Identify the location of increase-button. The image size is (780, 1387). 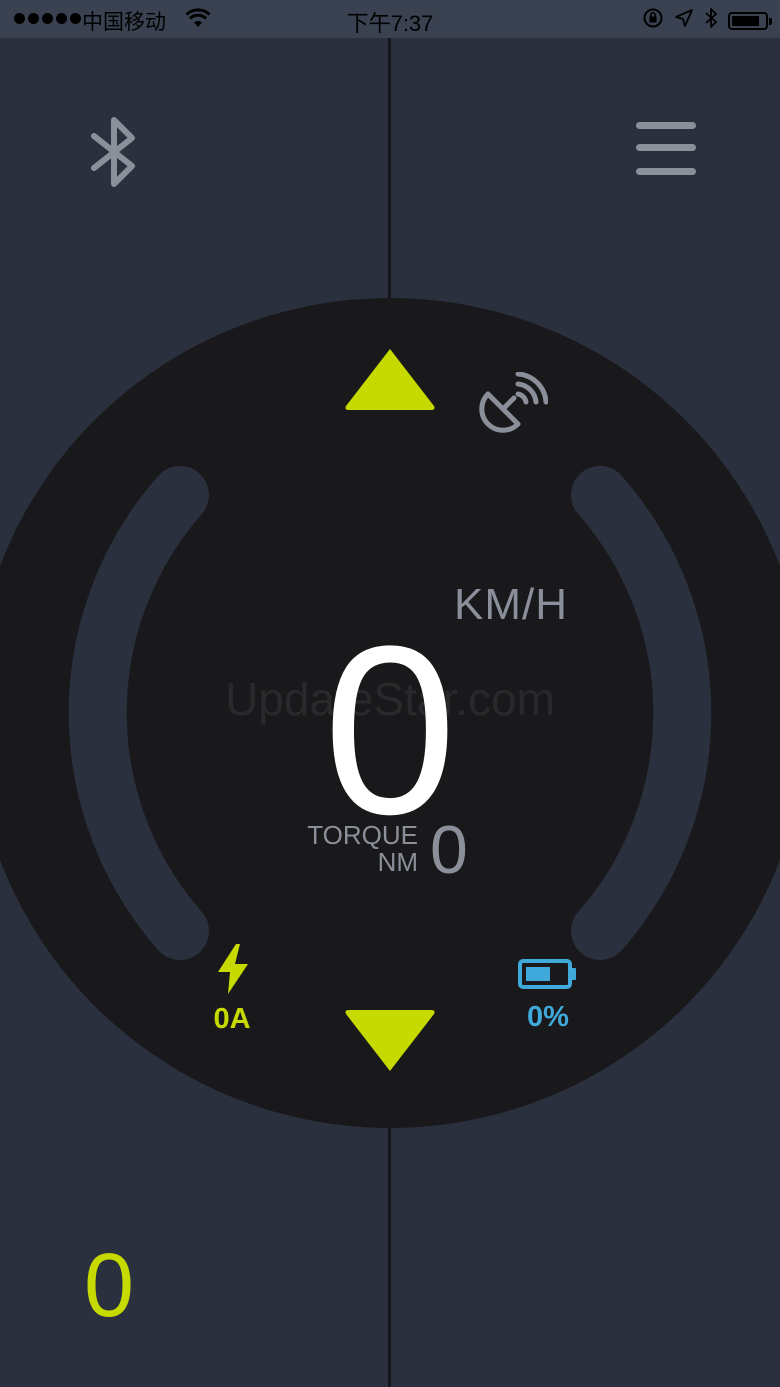
(390, 379).